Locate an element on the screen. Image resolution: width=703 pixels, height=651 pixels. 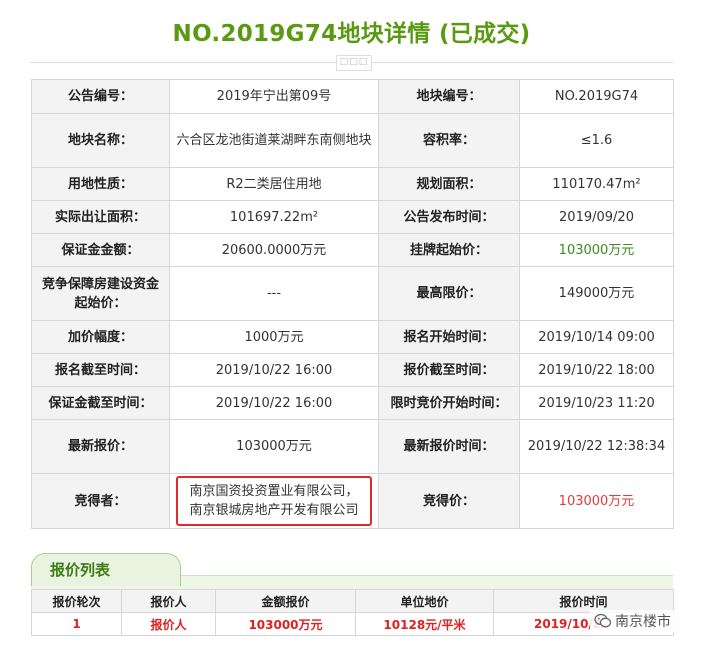
value-announcement-no: 2019年宁出第09号 is located at coordinates (274, 96).